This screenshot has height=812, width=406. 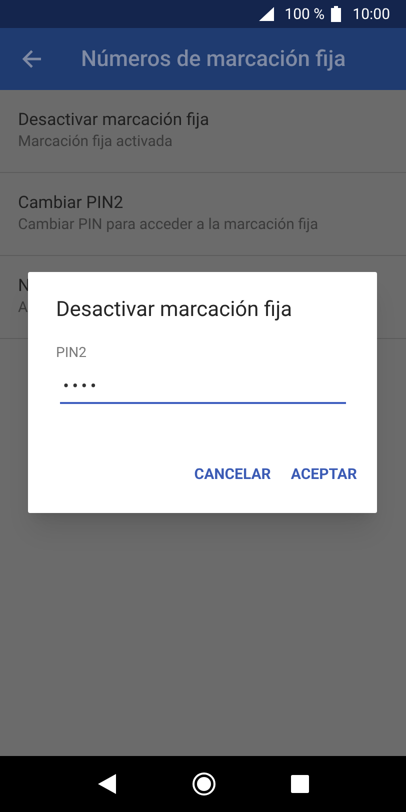 I want to click on screen-title: Números de marcación fija, so click(x=213, y=60).